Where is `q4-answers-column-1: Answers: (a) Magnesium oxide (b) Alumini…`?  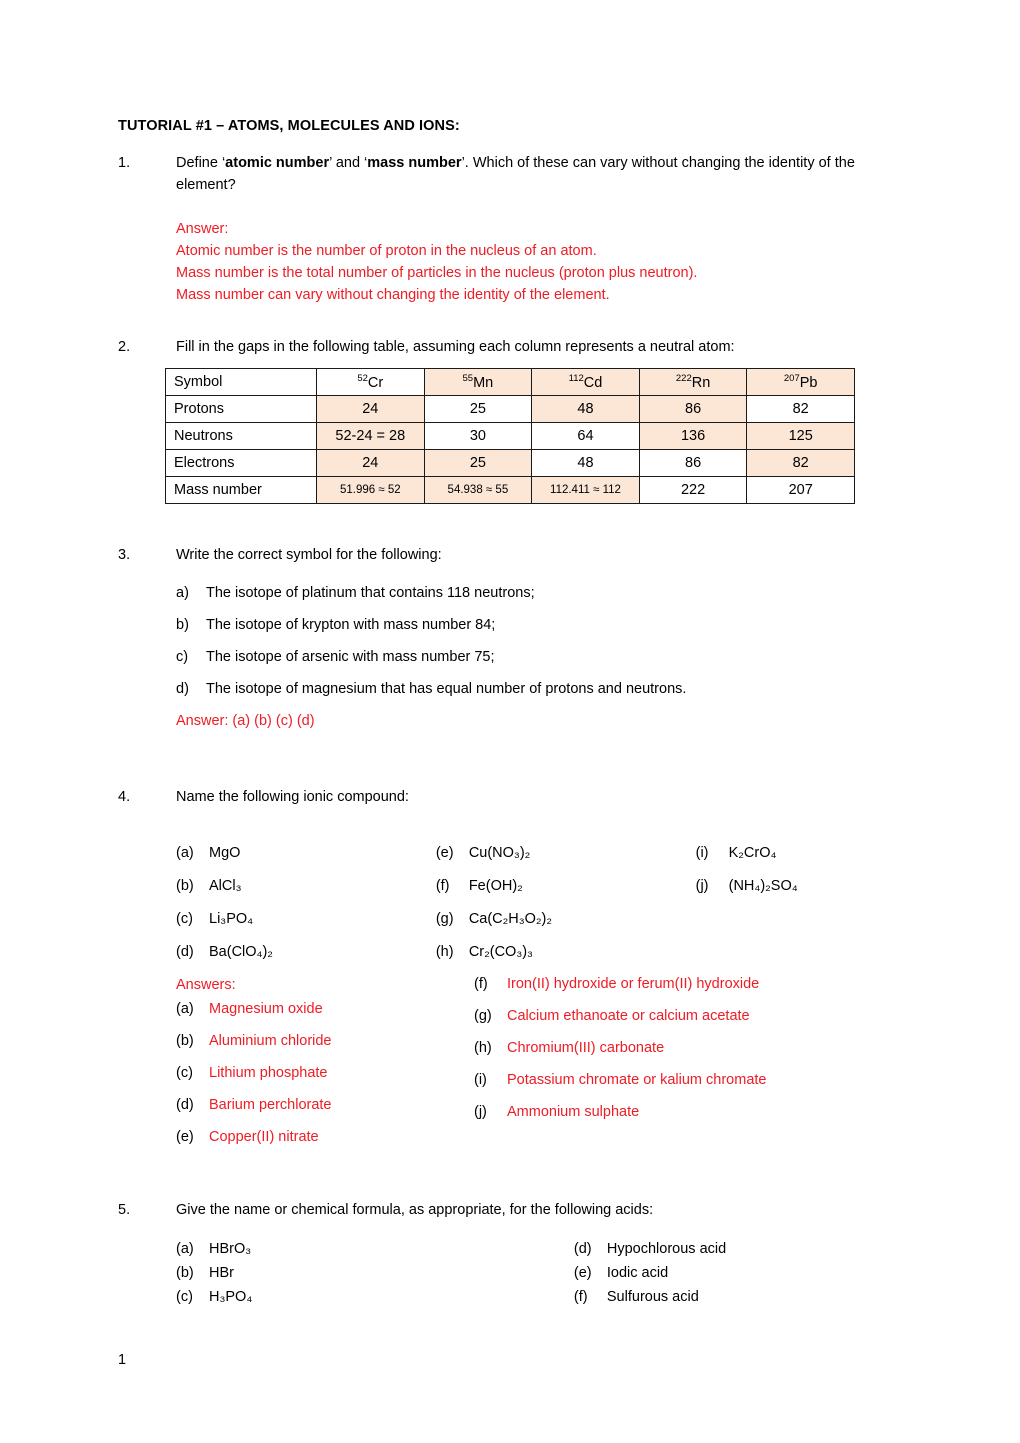 q4-answers-column-1: Answers: (a) Magnesium oxide (b) Alumini… is located at coordinates (325, 1066).